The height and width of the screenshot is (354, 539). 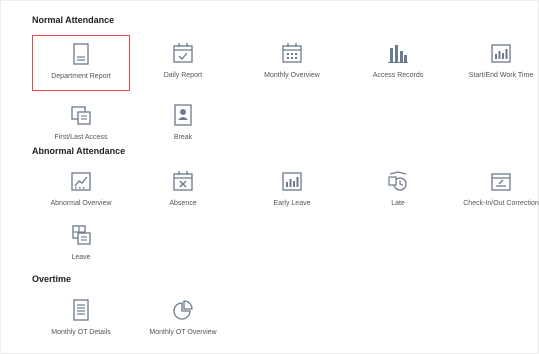 I want to click on tile-label: Monthly Overview, so click(x=292, y=75).